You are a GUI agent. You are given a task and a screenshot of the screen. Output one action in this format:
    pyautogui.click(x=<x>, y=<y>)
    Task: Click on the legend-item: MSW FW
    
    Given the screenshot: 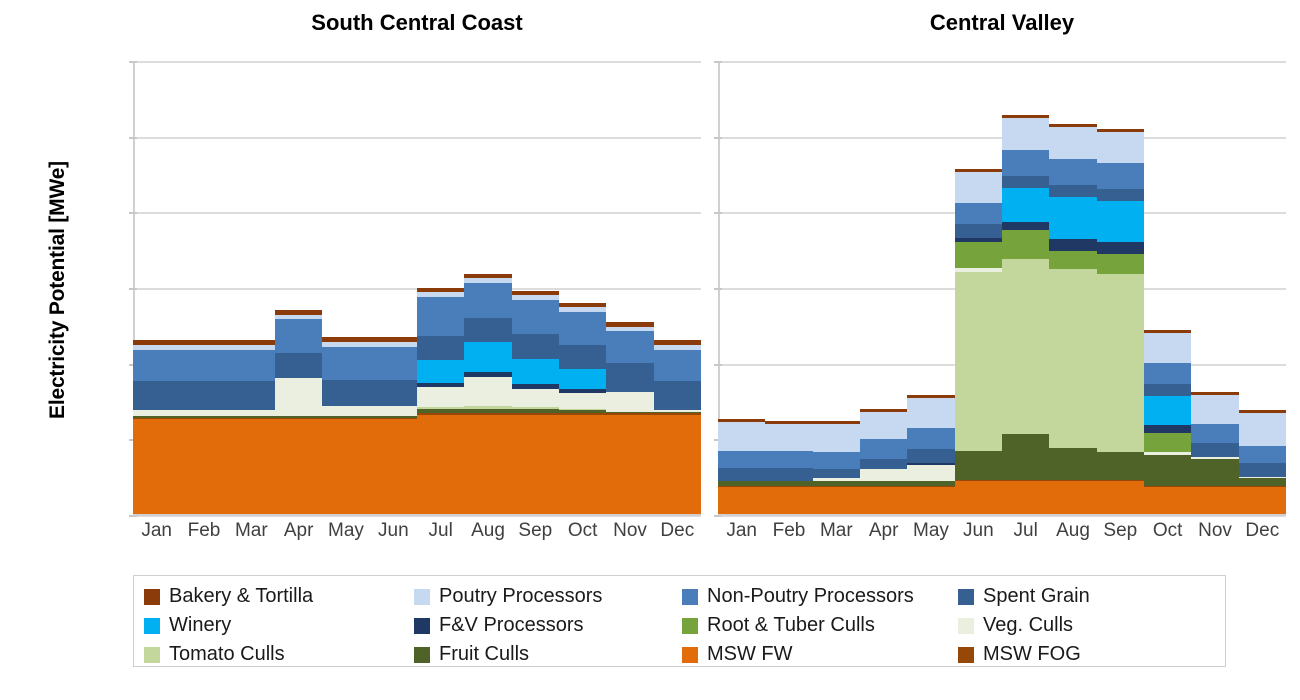 What is the action you would take?
    pyautogui.click(x=820, y=654)
    